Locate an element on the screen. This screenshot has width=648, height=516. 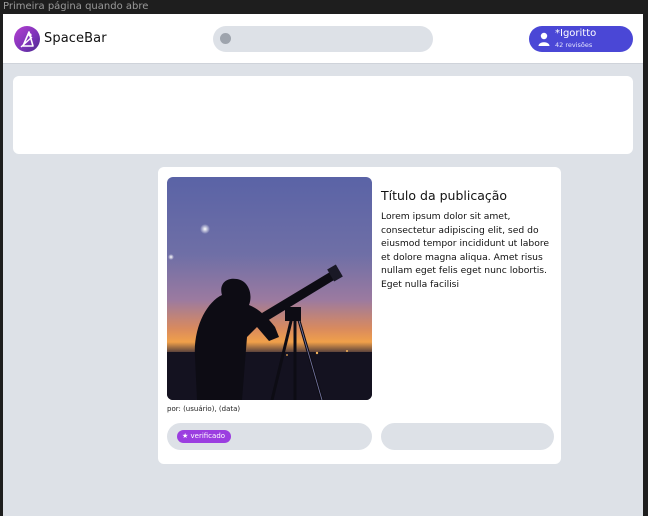
post-action-bar is located at coordinates (467, 436).